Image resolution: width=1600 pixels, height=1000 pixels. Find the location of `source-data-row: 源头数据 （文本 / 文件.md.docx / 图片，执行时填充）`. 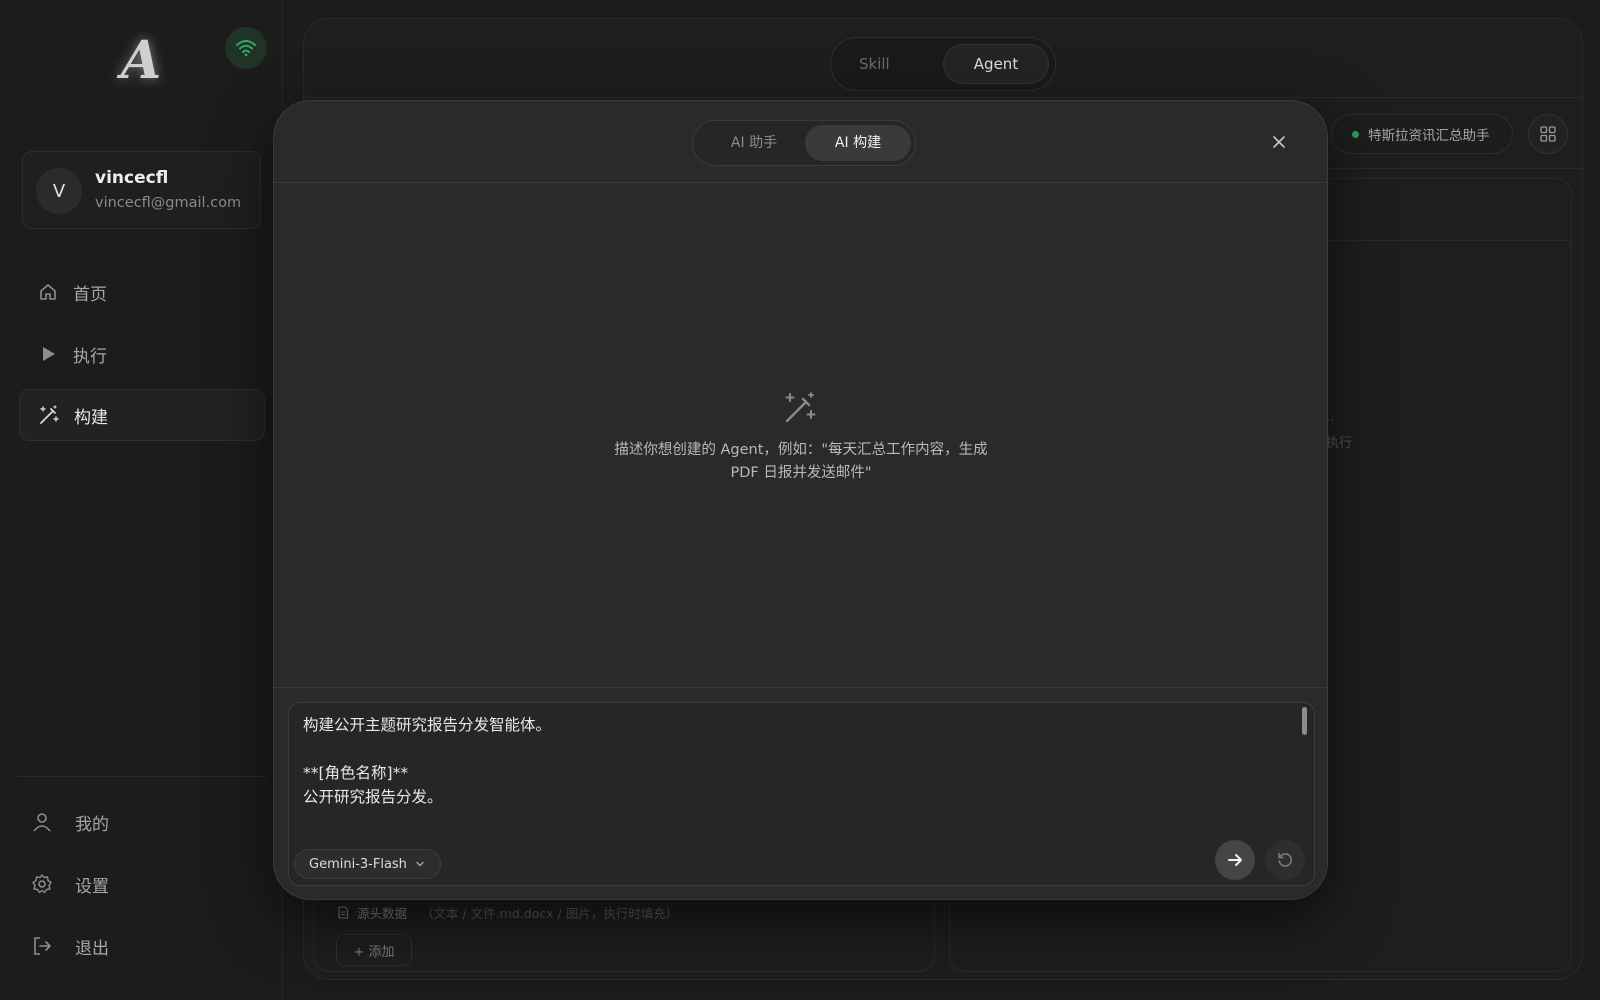

source-data-row: 源头数据 （文本 / 文件.md.docx / 图片，执行时填充） is located at coordinates (507, 912).